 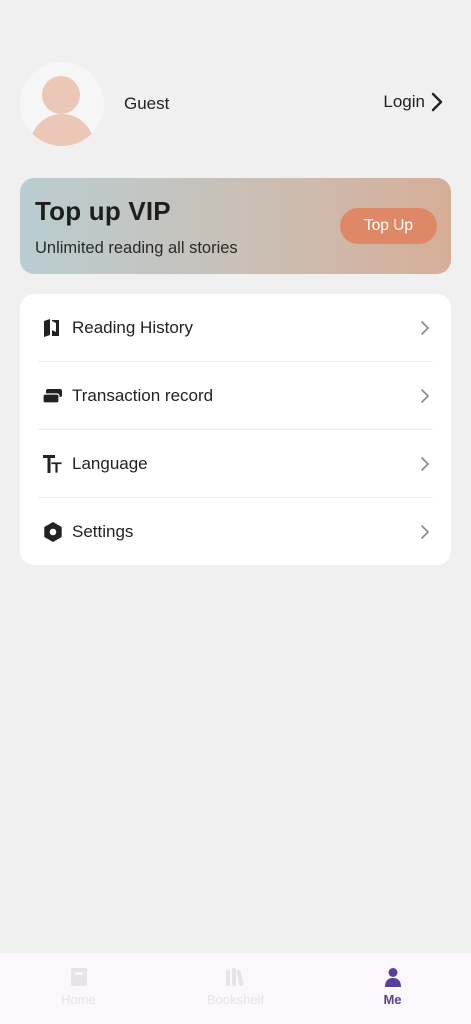 What do you see at coordinates (53, 464) in the screenshot?
I see `text-size-icon` at bounding box center [53, 464].